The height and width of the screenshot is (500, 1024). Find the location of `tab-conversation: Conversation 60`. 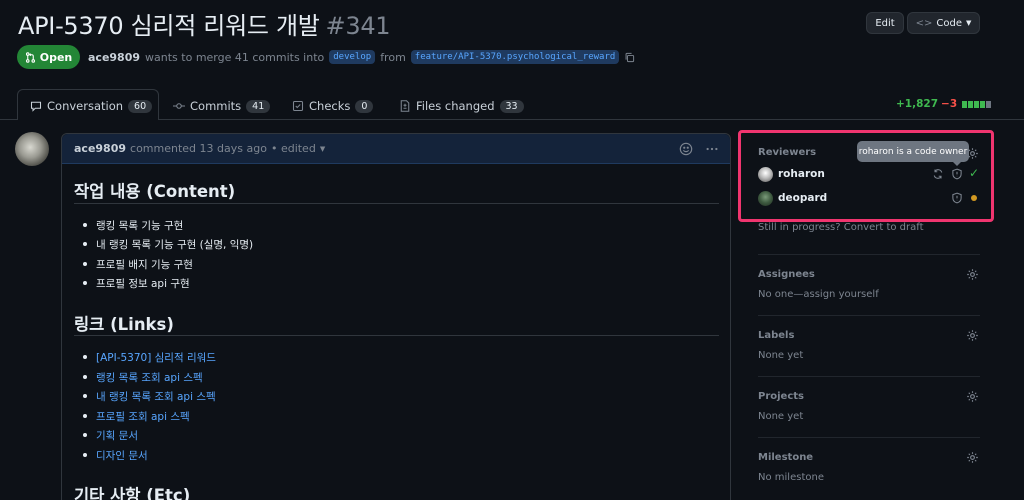

tab-conversation: Conversation 60 is located at coordinates (91, 106).